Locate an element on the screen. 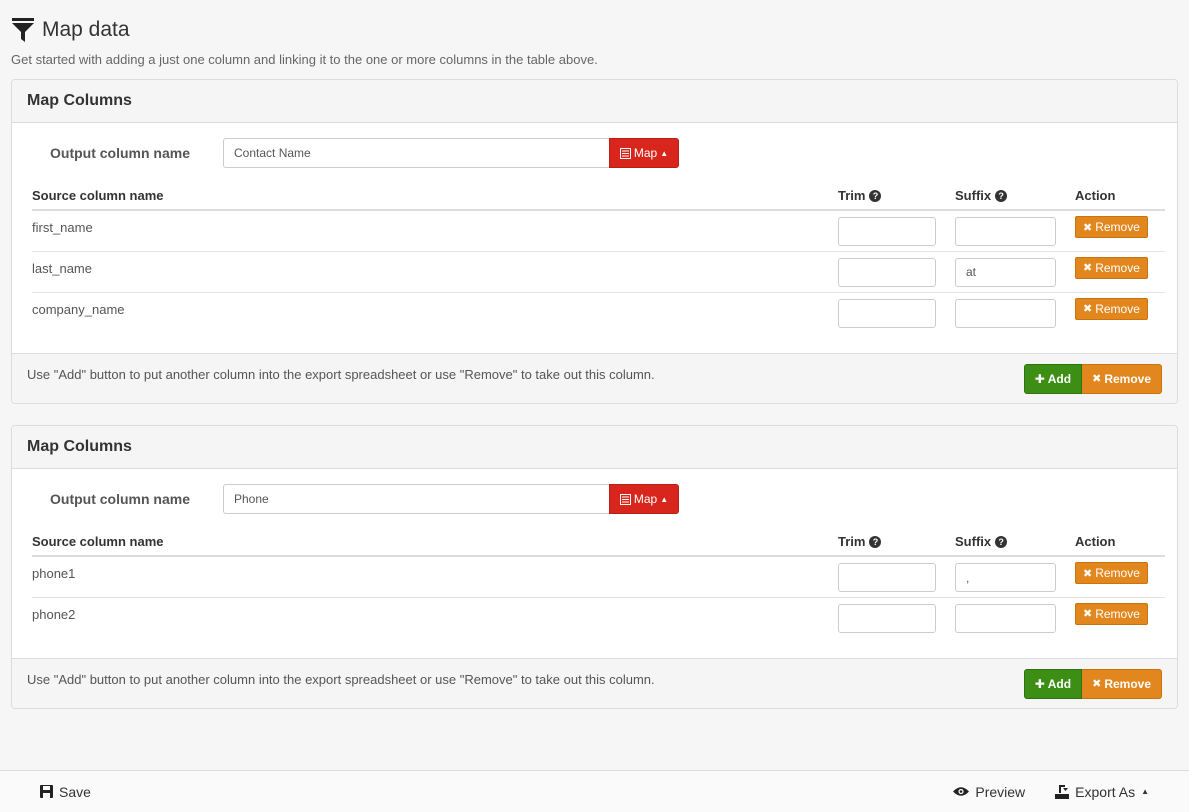  save-button: Save is located at coordinates (65, 792).